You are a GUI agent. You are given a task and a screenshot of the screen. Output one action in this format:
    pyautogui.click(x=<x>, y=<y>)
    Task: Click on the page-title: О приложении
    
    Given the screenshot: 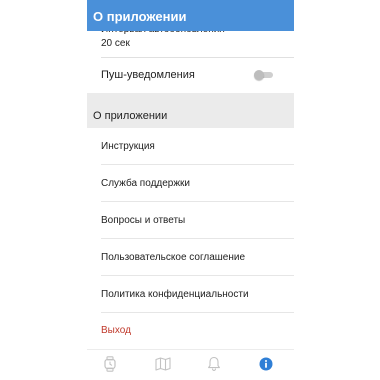 What is the action you would take?
    pyautogui.click(x=140, y=16)
    